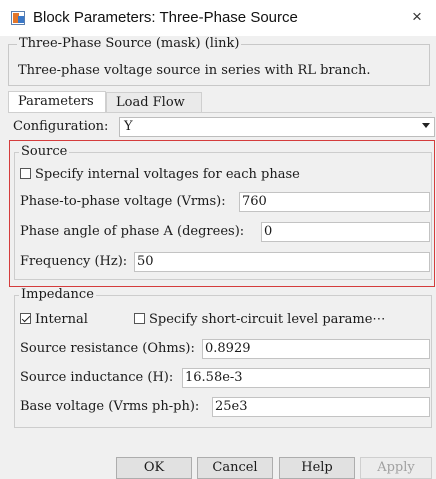  What do you see at coordinates (167, 174) in the screenshot?
I see `specify-internal-voltages-label: Specify internal voltages for each phase` at bounding box center [167, 174].